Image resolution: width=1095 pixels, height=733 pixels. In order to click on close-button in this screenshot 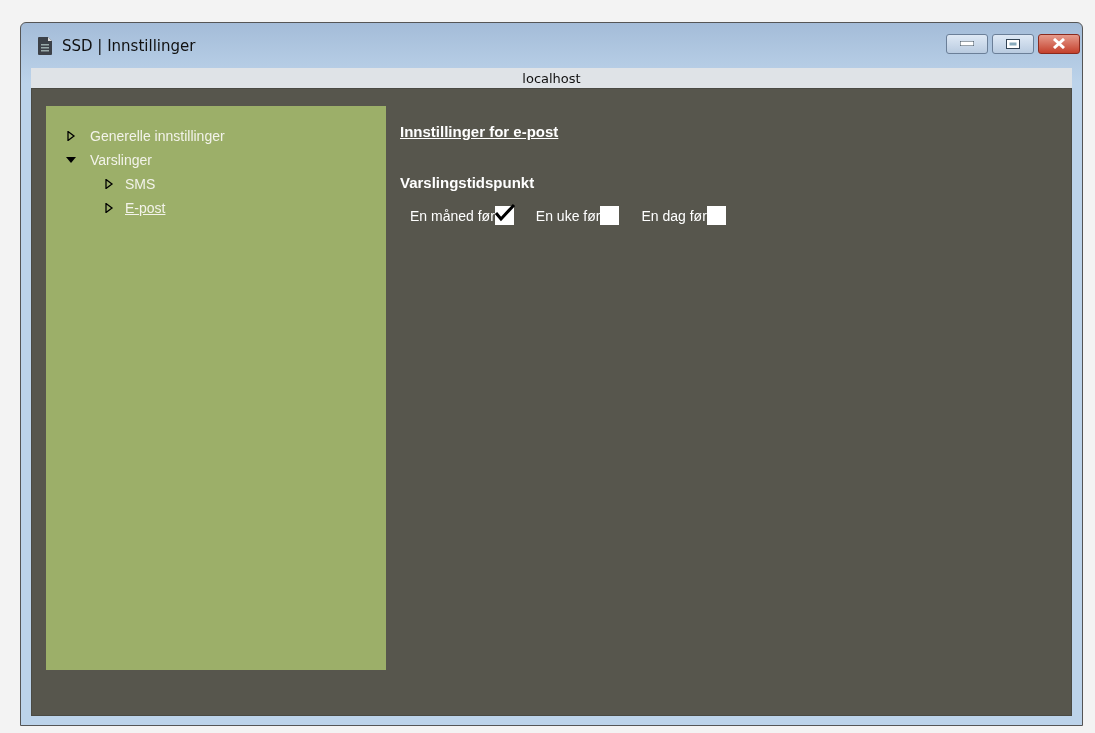, I will do `click(1059, 43)`.